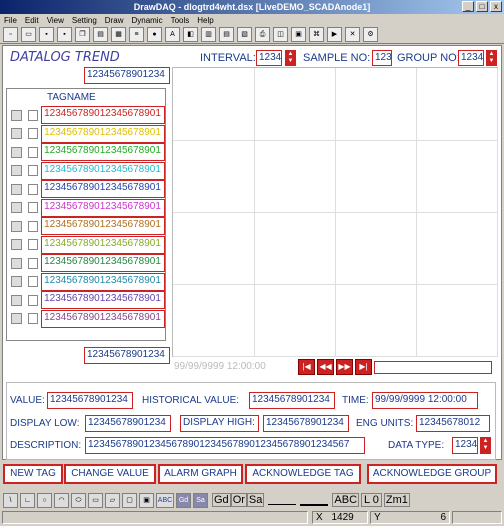  What do you see at coordinates (55, 20) in the screenshot?
I see `menu-view: View` at bounding box center [55, 20].